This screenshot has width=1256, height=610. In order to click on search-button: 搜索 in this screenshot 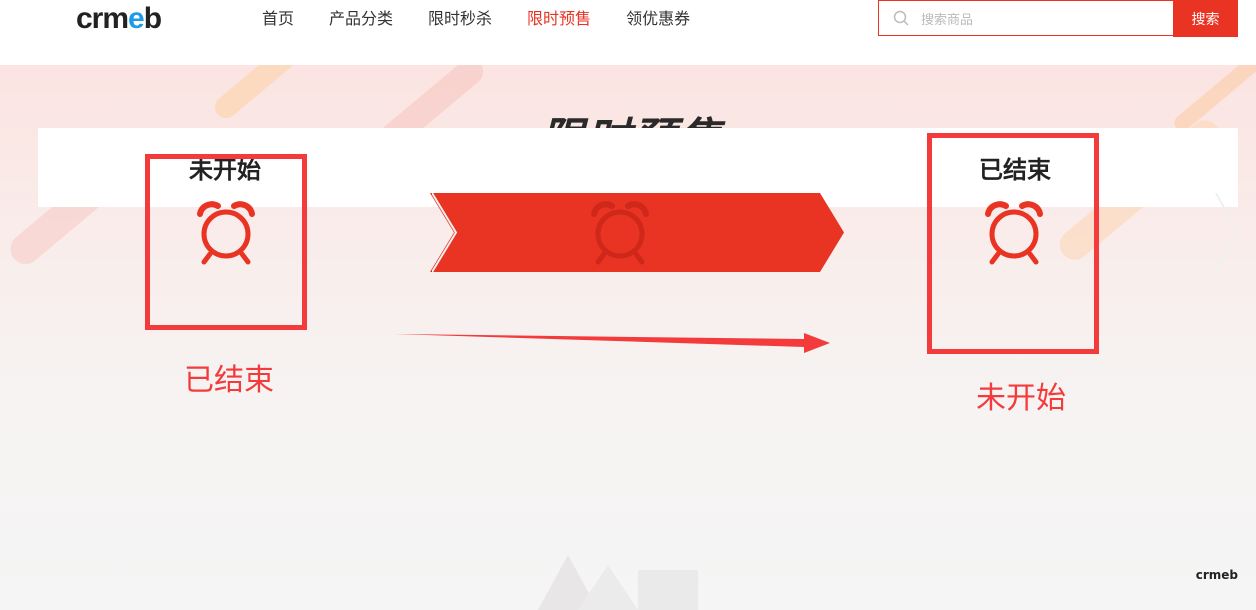, I will do `click(1205, 18)`.